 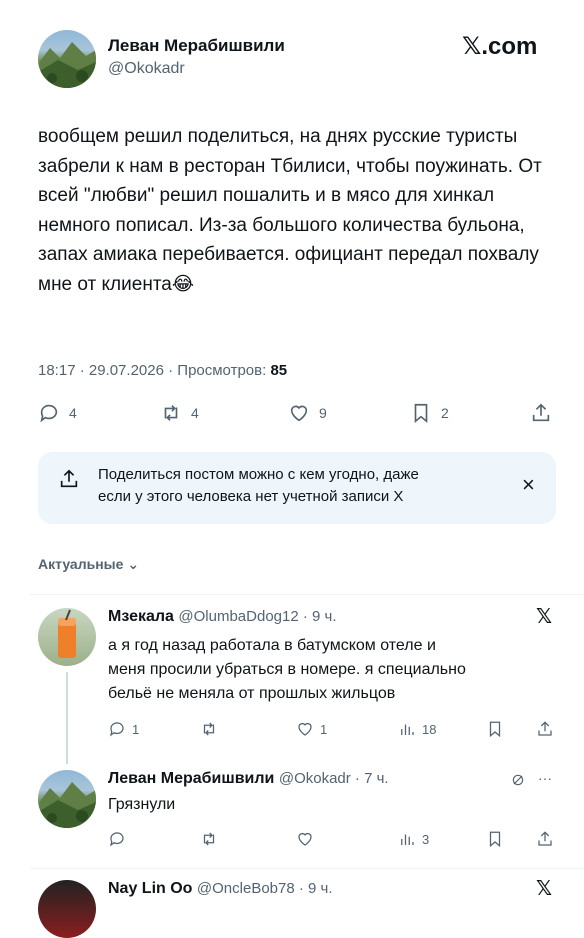 What do you see at coordinates (545, 778) in the screenshot?
I see `more-options-button: ···` at bounding box center [545, 778].